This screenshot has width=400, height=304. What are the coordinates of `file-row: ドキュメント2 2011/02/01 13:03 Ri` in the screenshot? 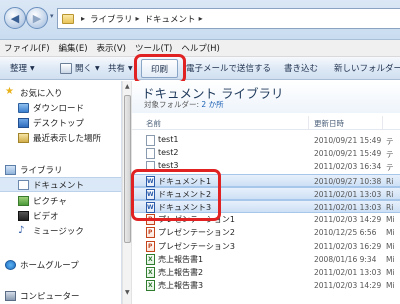 It's located at (266, 193).